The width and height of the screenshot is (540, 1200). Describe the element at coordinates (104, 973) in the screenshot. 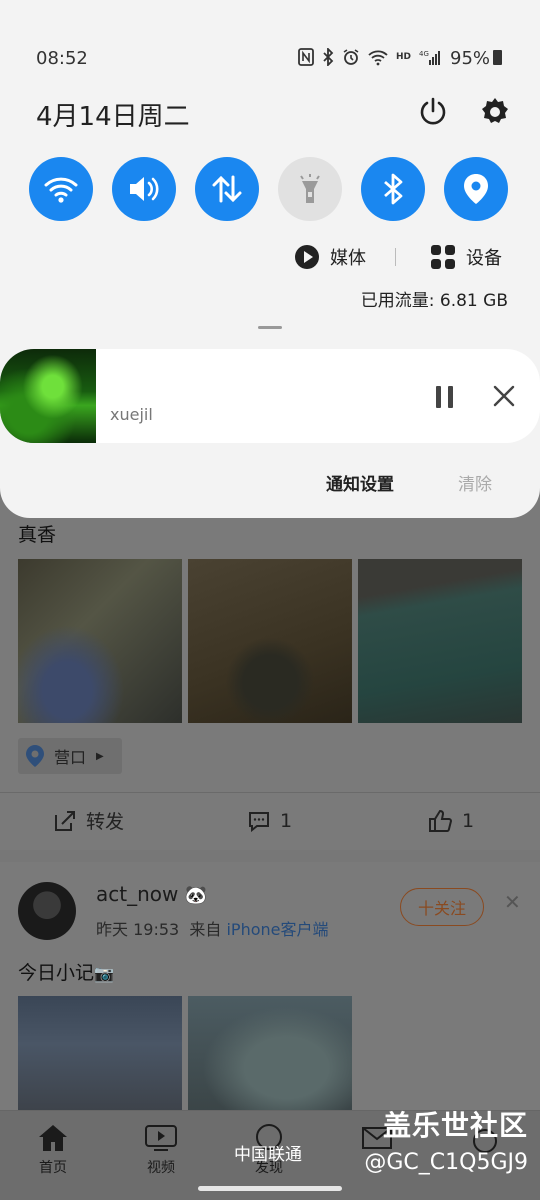

I see `camera-emoji-icon: 📷` at that location.